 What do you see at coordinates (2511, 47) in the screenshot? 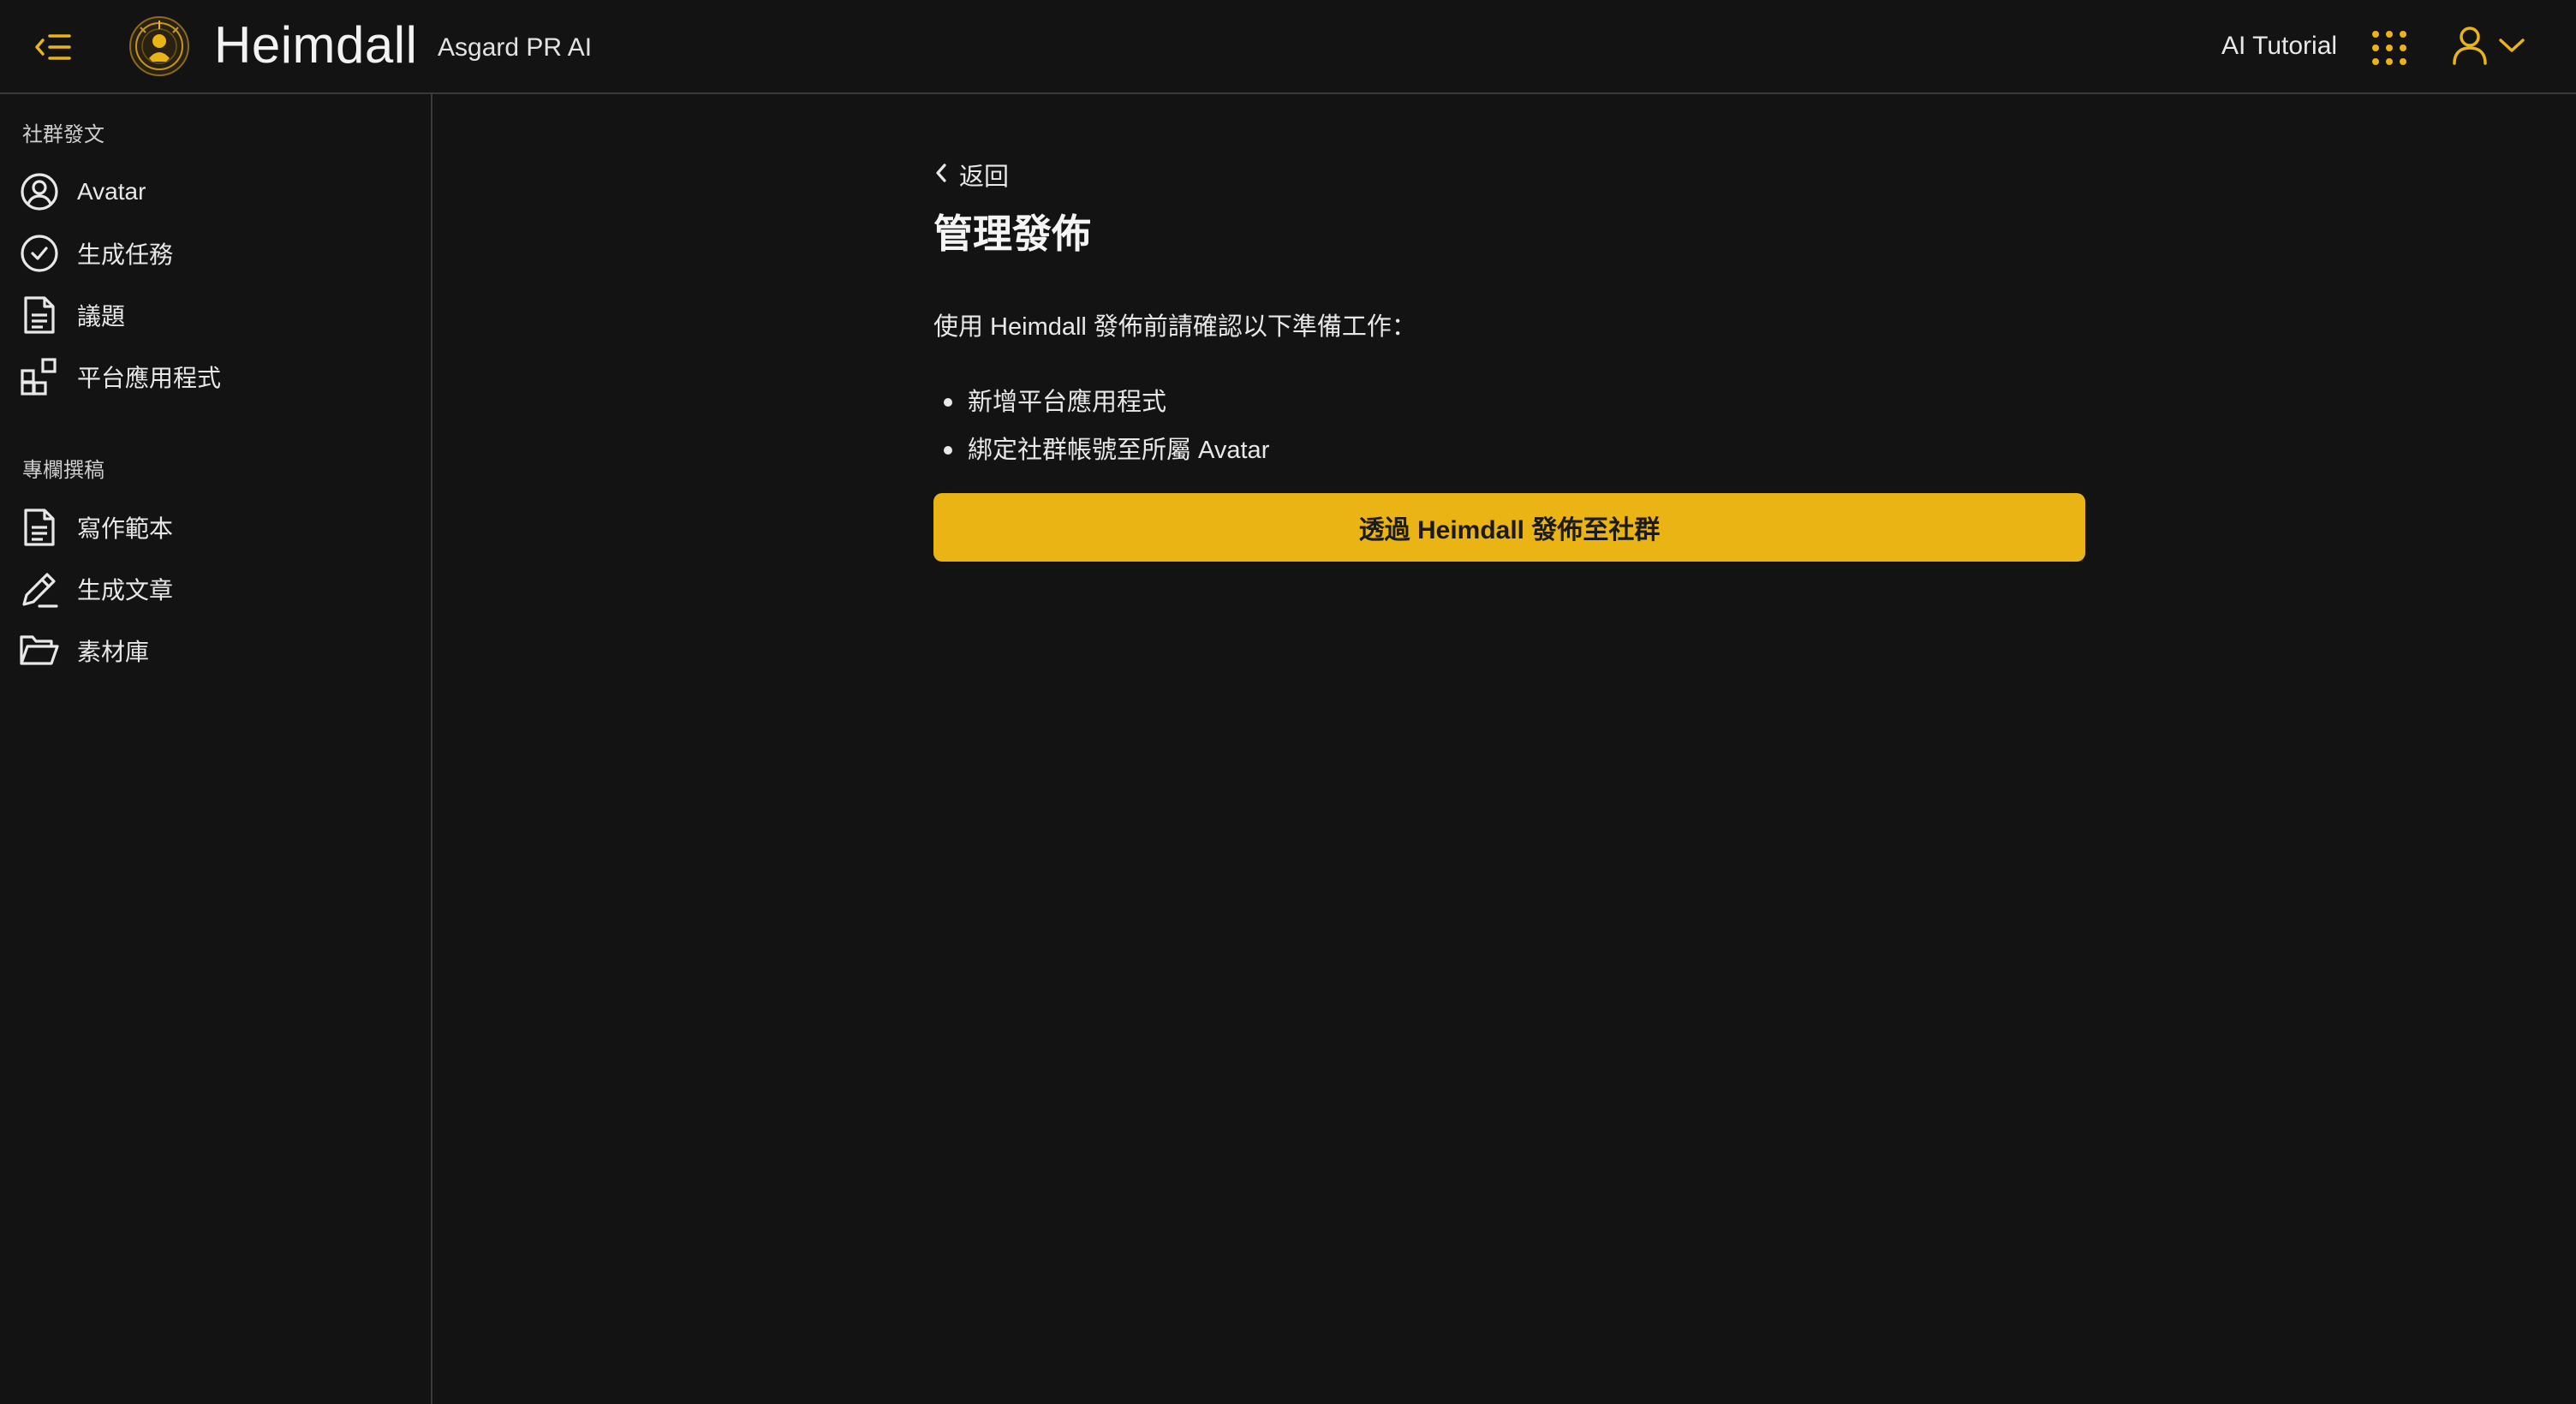
I see `chevron-down-icon` at bounding box center [2511, 47].